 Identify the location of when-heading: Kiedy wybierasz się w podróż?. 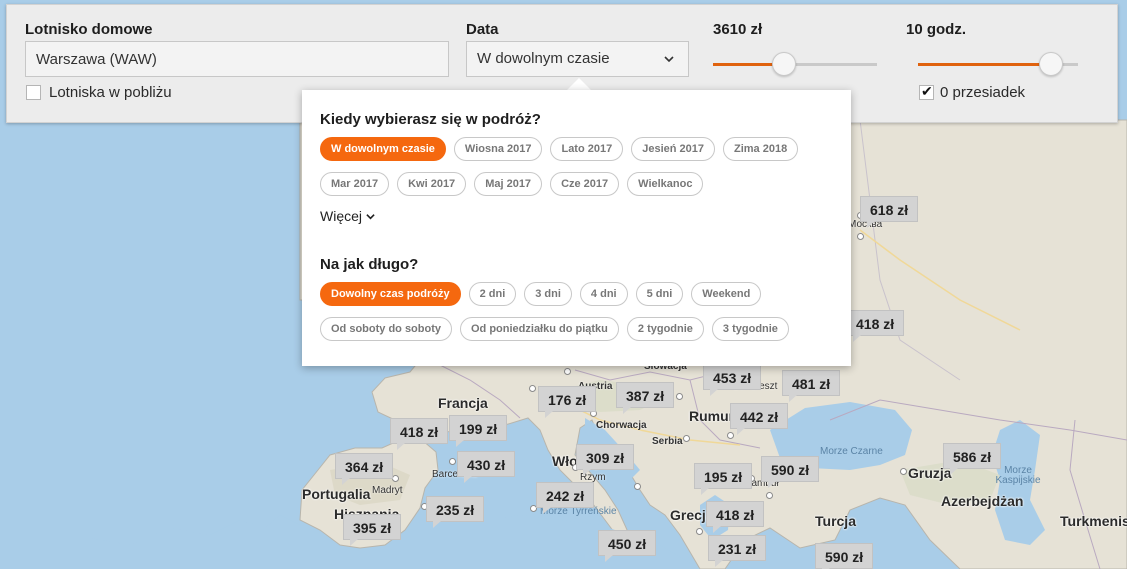
(430, 119).